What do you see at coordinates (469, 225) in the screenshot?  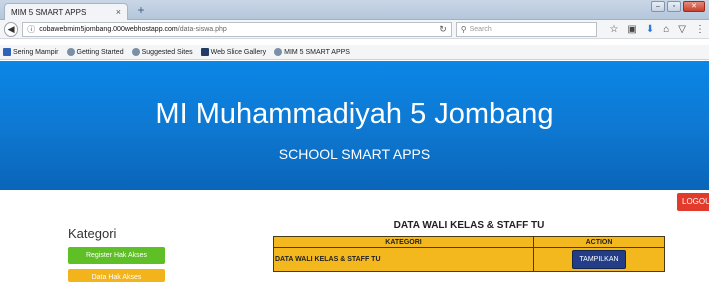 I see `section-title: DATA WALI KELAS & STAFF TU` at bounding box center [469, 225].